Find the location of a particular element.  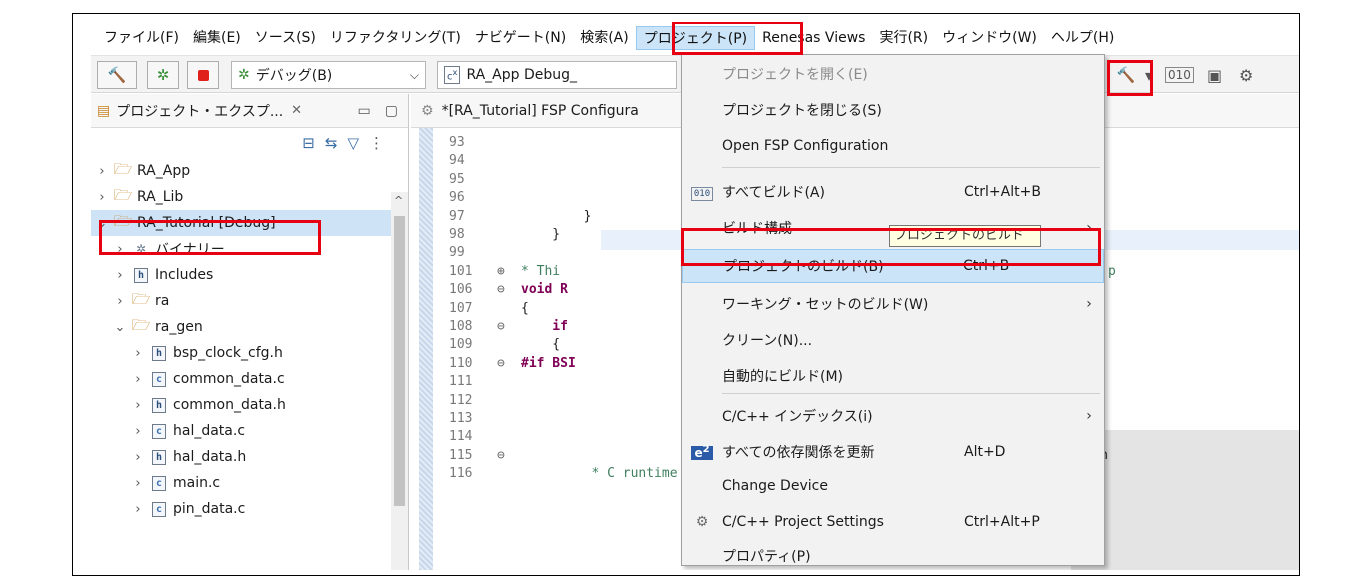

collapse-all-icon: ⊟ is located at coordinates (308, 143).